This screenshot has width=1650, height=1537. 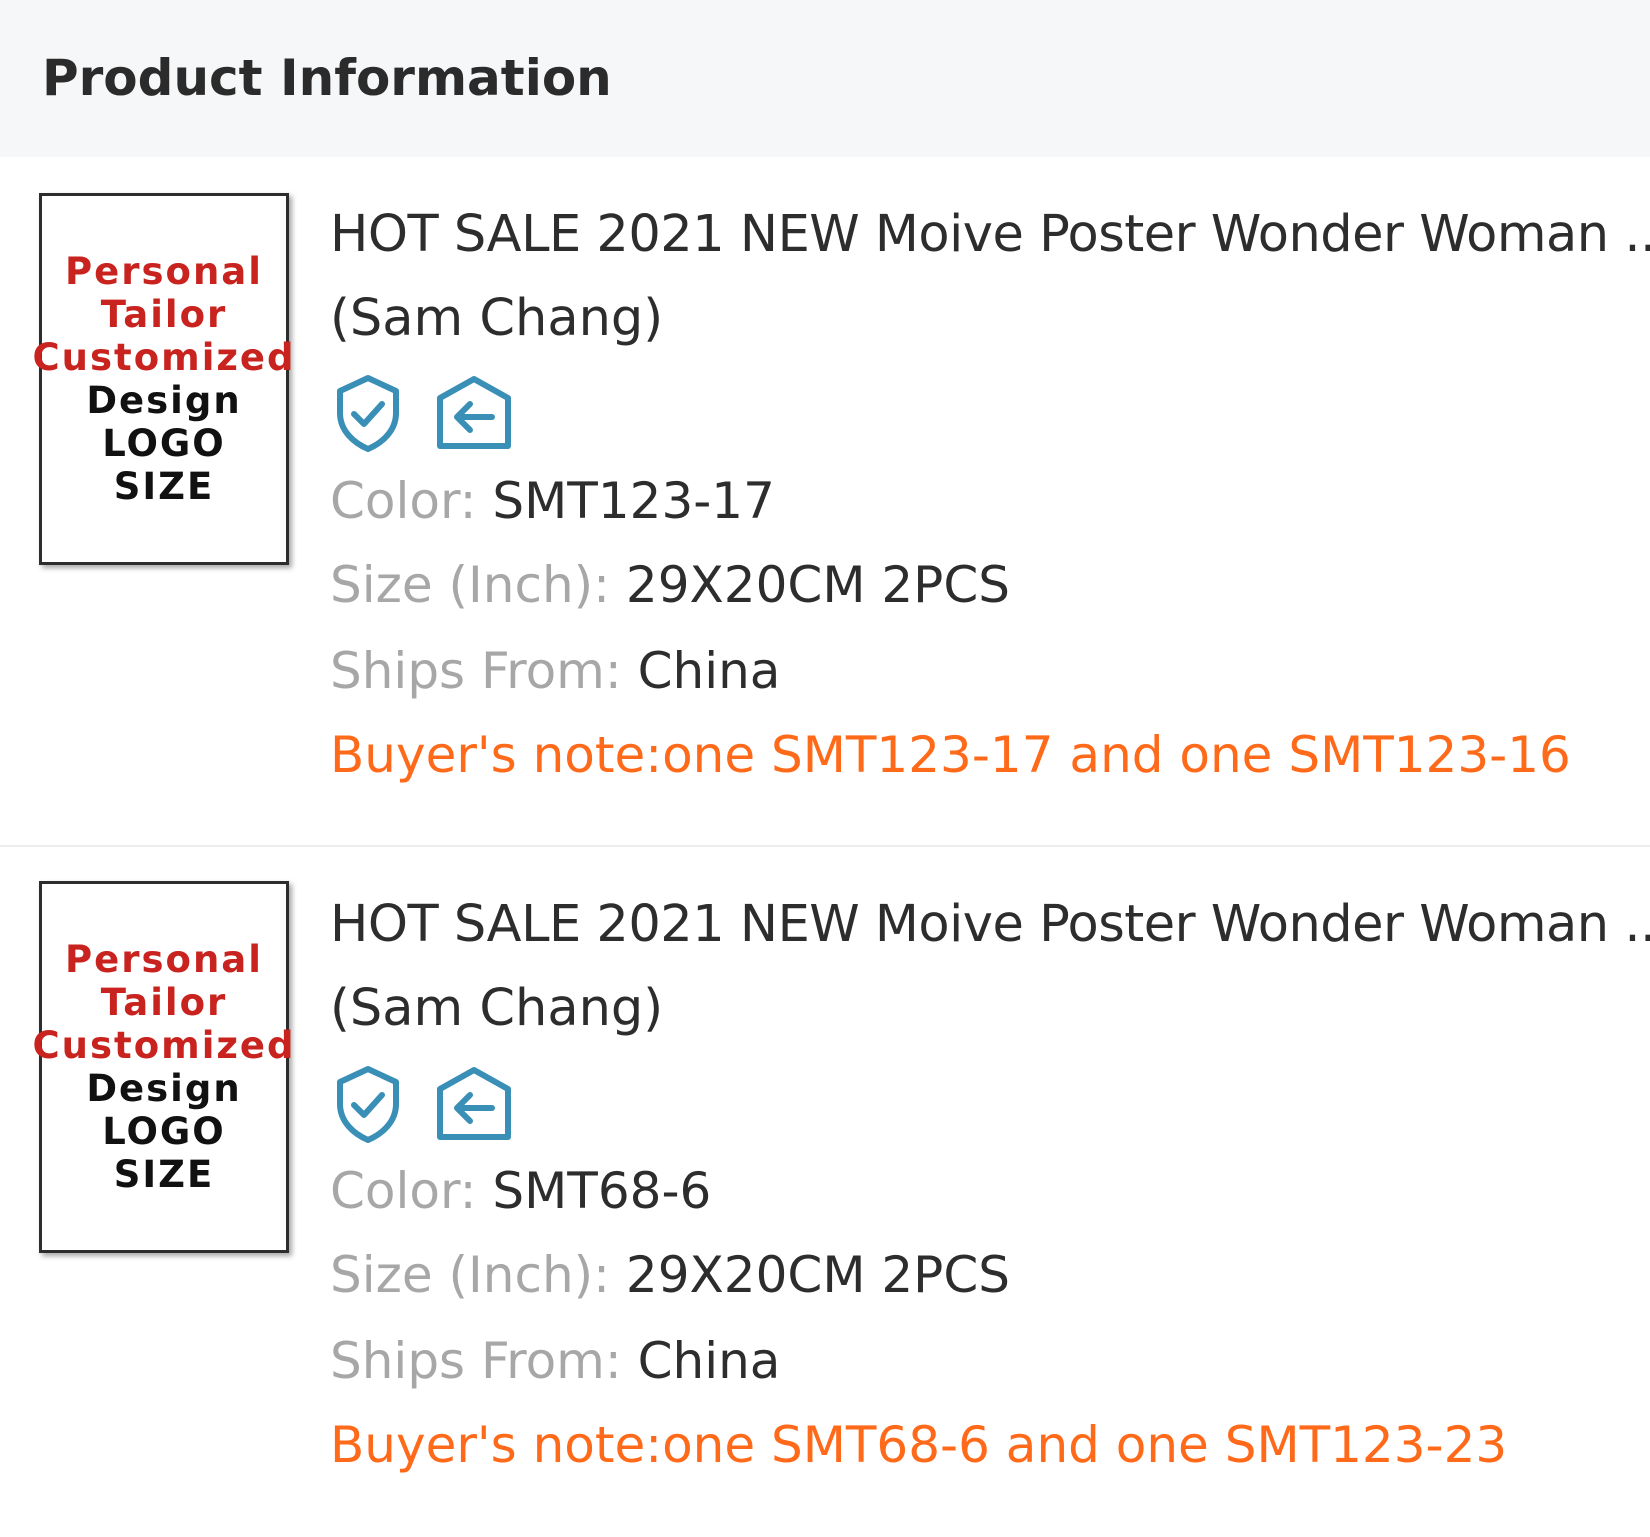 I want to click on color-attribute: Color: SMT68-6, so click(x=520, y=1191).